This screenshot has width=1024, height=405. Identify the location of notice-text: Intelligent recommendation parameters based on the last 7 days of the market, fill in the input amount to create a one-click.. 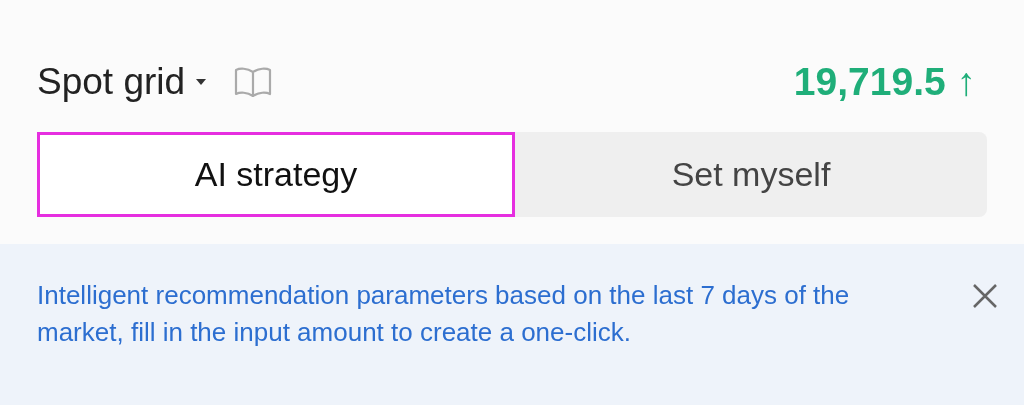
(444, 314).